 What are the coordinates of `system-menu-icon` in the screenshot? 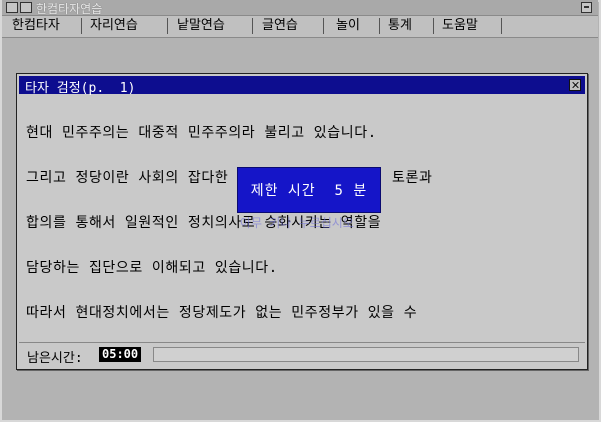 It's located at (12, 7).